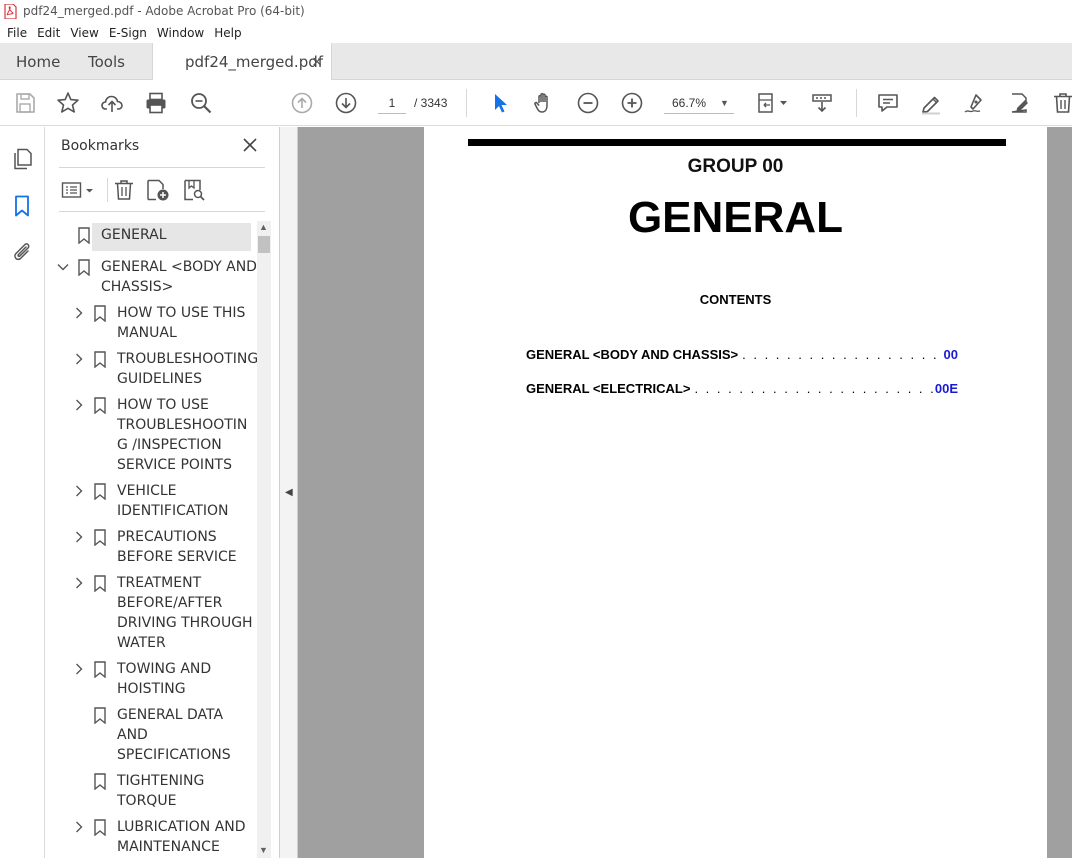  I want to click on menu-edit: Edit, so click(48, 33).